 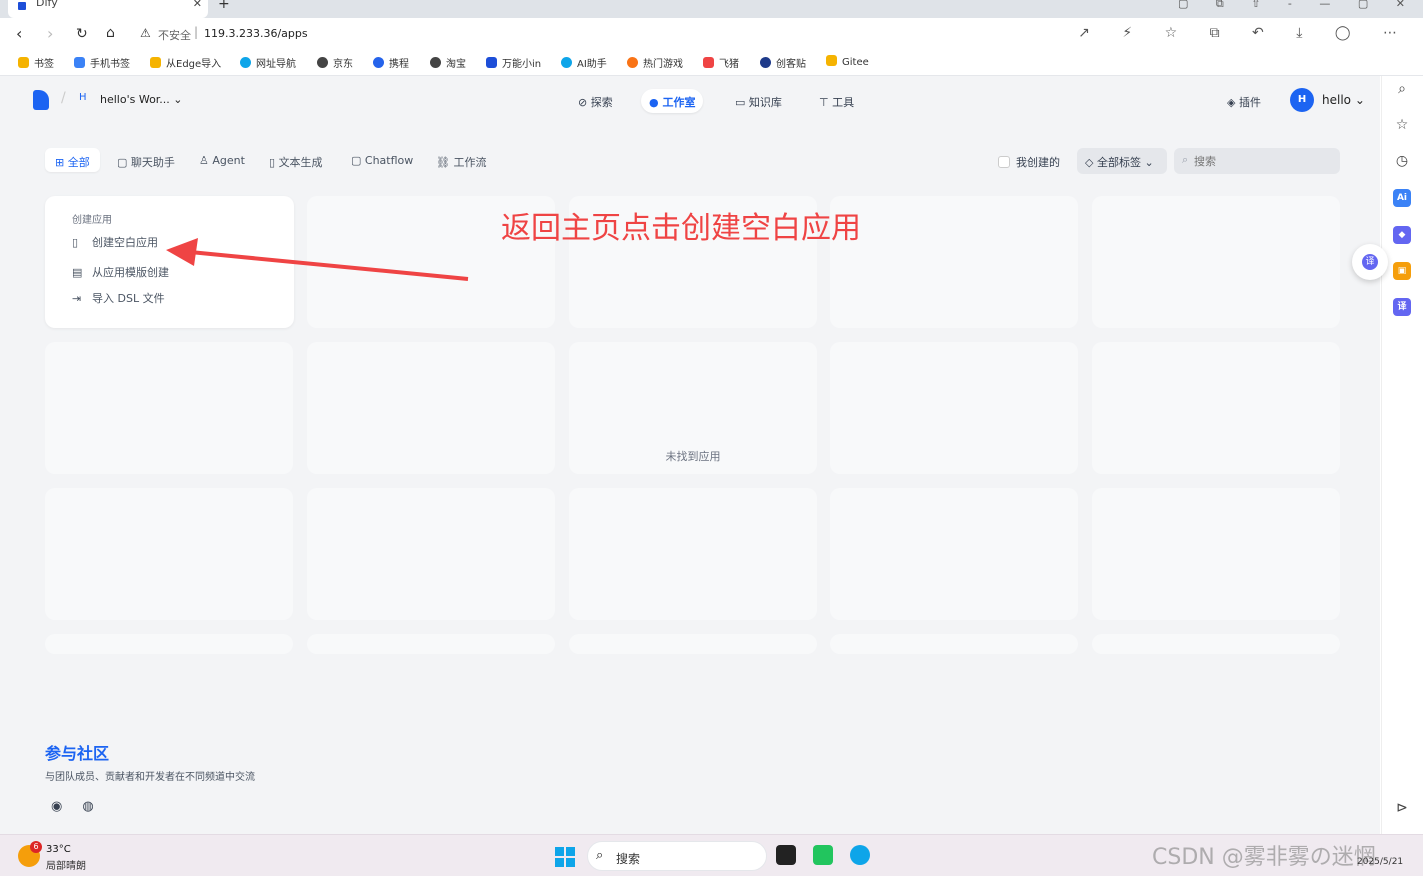 What do you see at coordinates (317, 259) in the screenshot?
I see `annotation-arrow` at bounding box center [317, 259].